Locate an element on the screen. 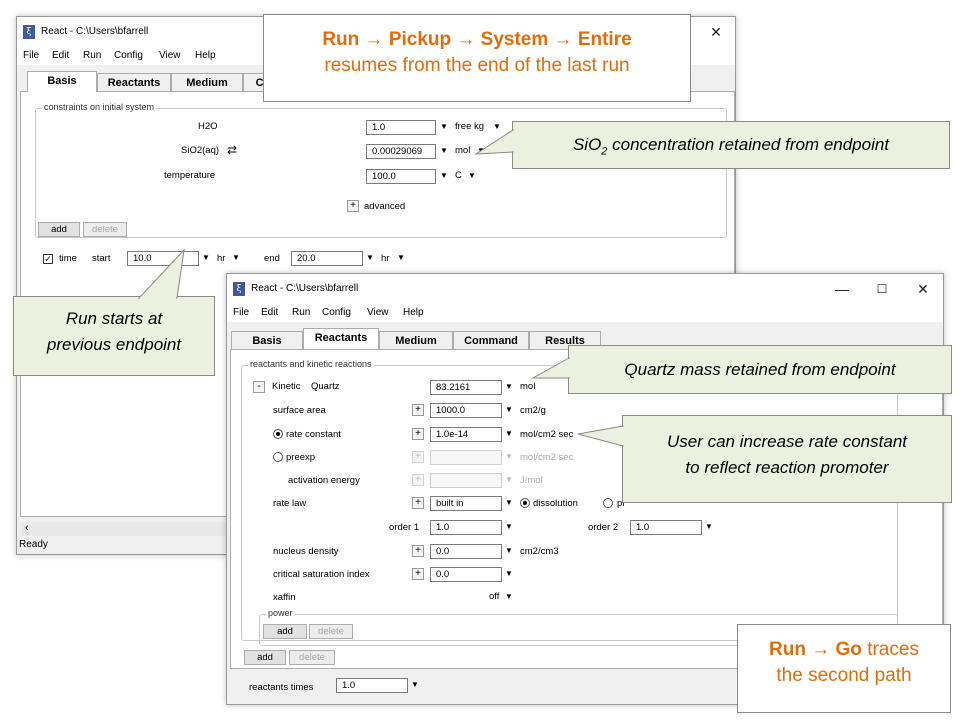 Image resolution: width=960 pixels, height=720 pixels. preexp-unit: mol/cm2 sec is located at coordinates (546, 457).